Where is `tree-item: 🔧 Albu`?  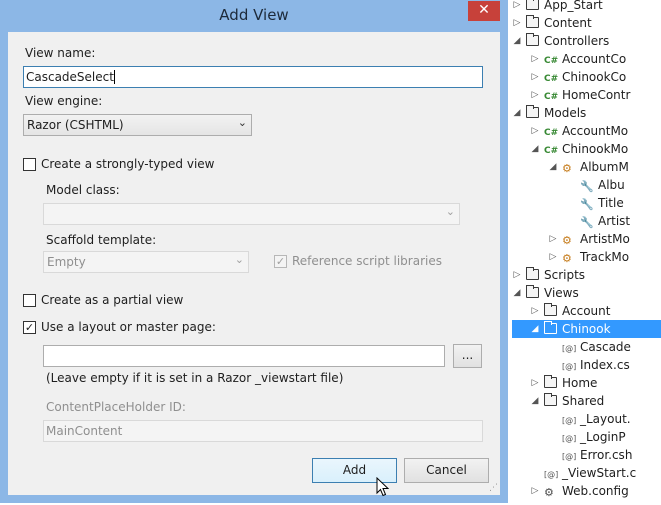
tree-item: 🔧 Albu is located at coordinates (586, 185).